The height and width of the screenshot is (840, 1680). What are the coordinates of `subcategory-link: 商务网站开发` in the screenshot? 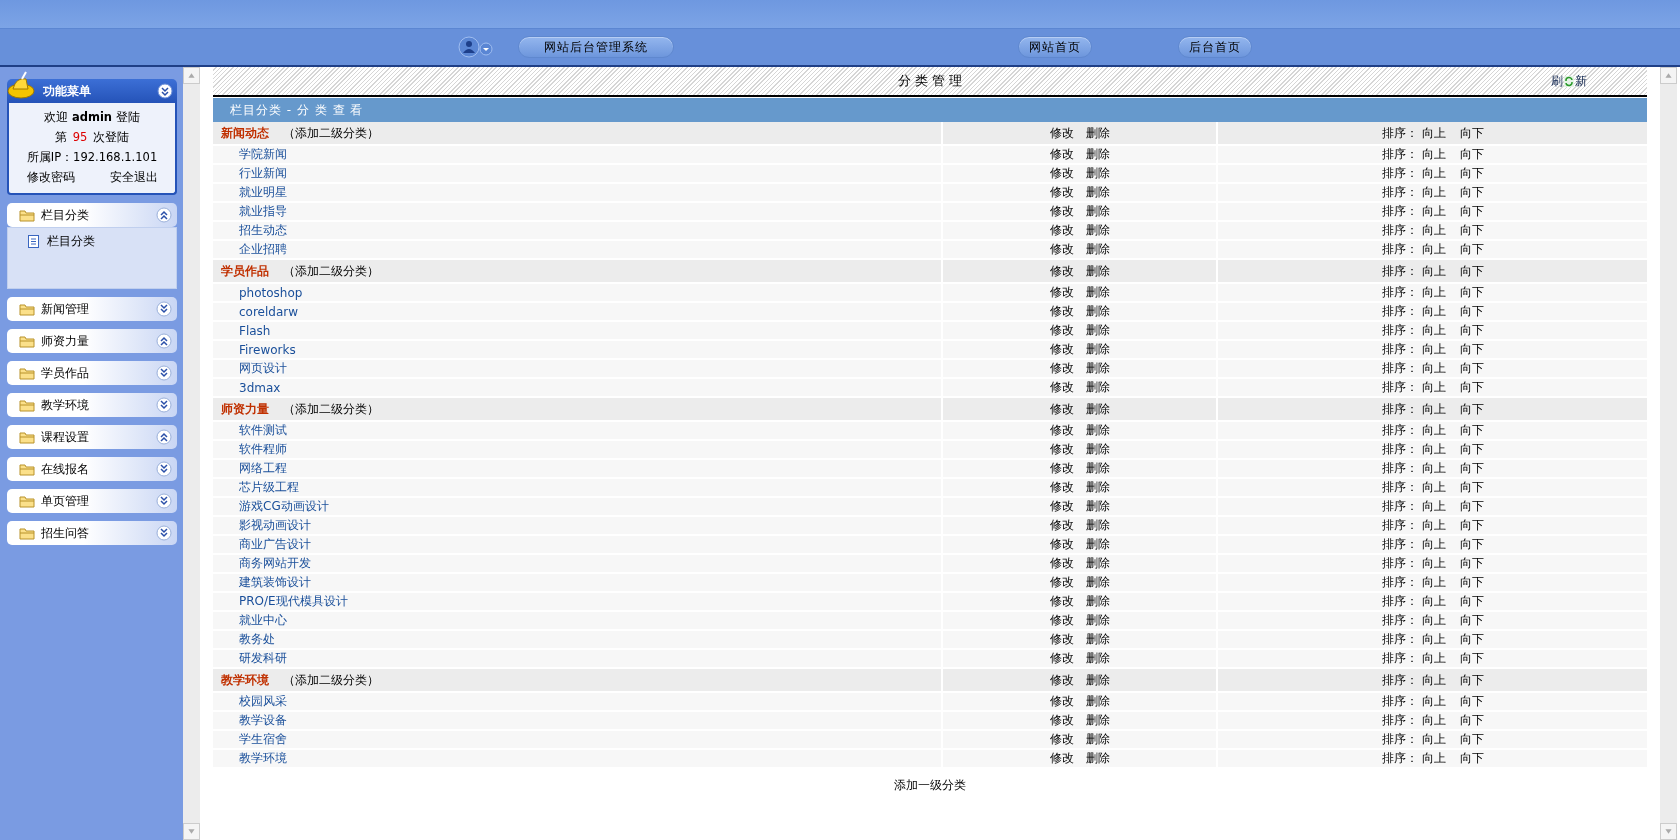 It's located at (266, 563).